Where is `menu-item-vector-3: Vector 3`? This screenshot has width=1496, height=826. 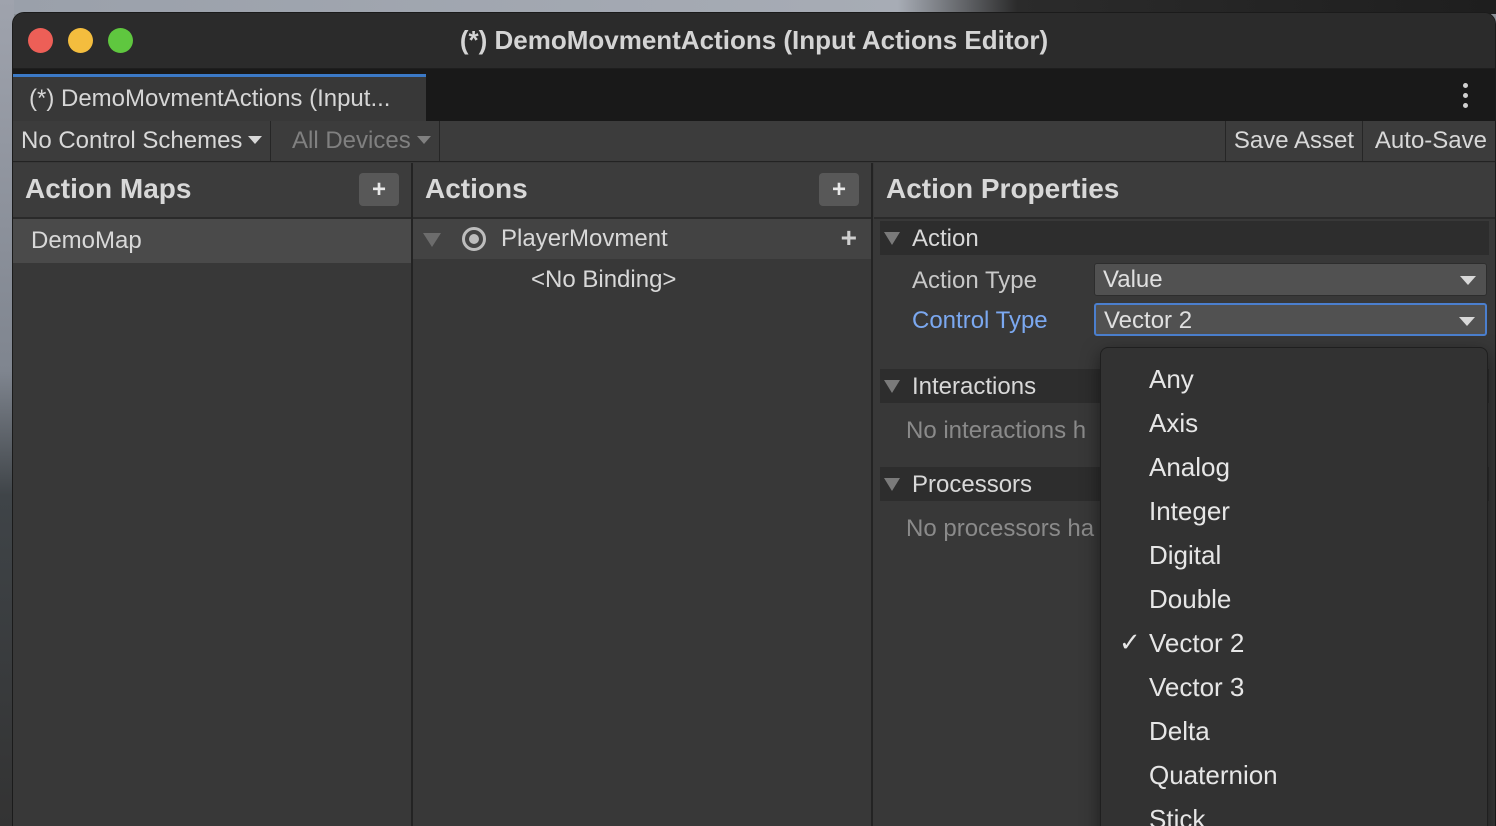 menu-item-vector-3: Vector 3 is located at coordinates (1294, 688).